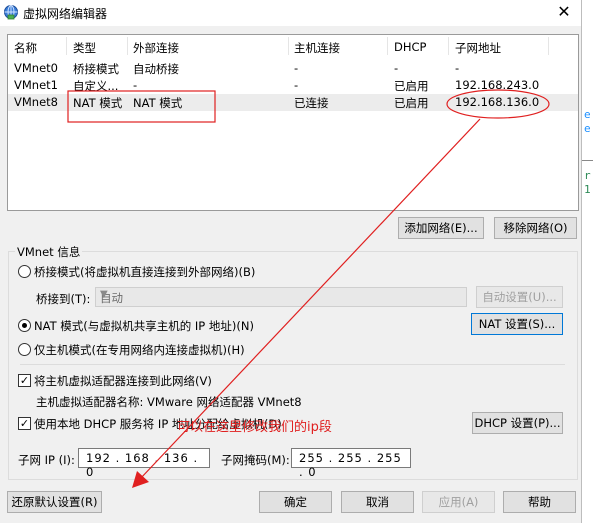 Image resolution: width=593 pixels, height=523 pixels. Describe the element at coordinates (539, 502) in the screenshot. I see `help-button: 帮助` at that location.